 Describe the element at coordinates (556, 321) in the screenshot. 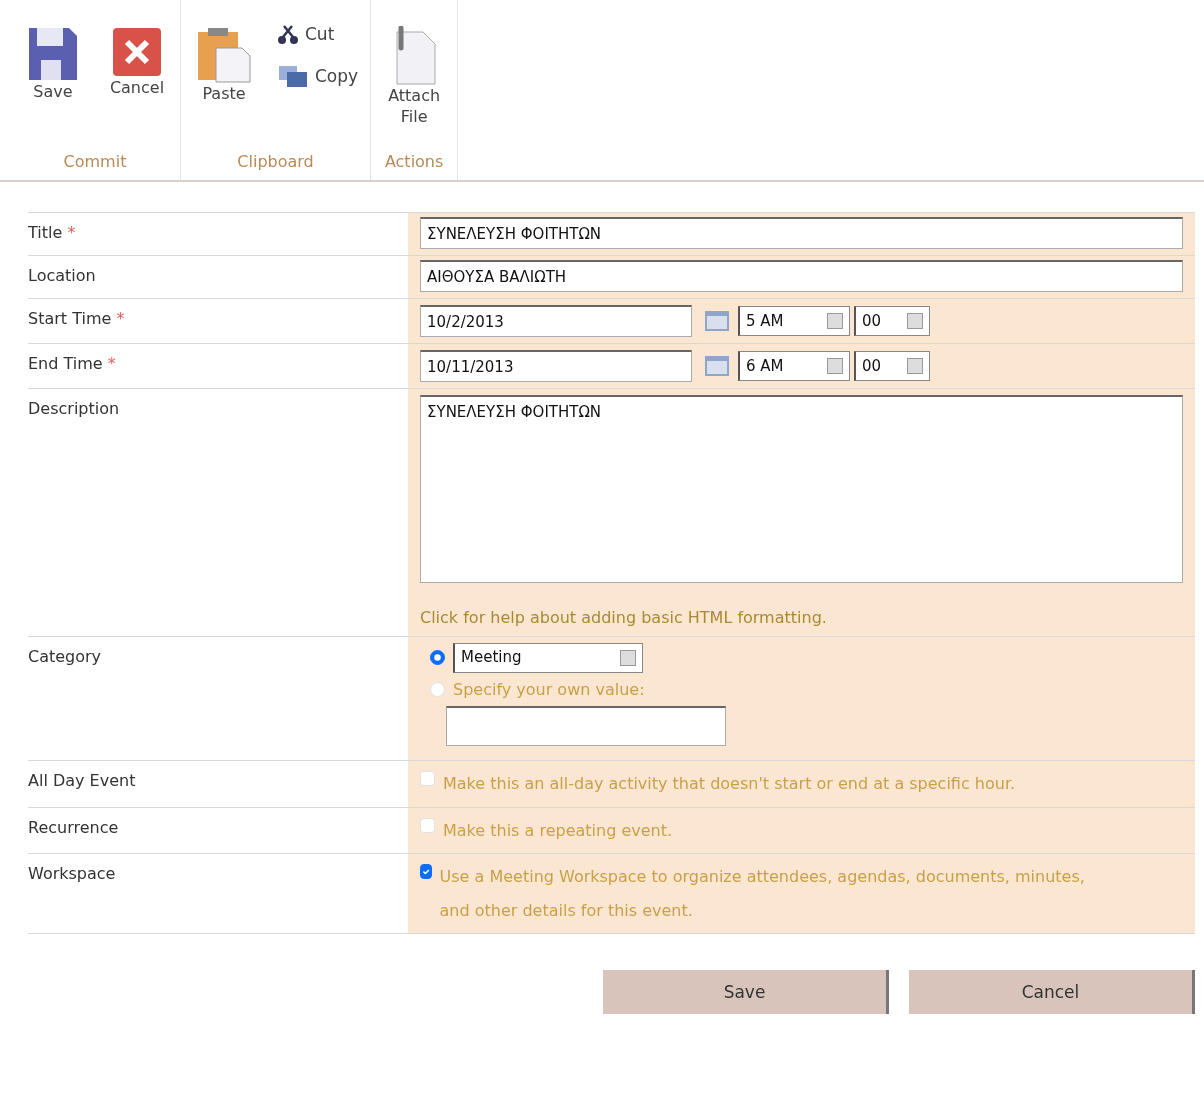

I see `date-field: 10/2/2013` at that location.